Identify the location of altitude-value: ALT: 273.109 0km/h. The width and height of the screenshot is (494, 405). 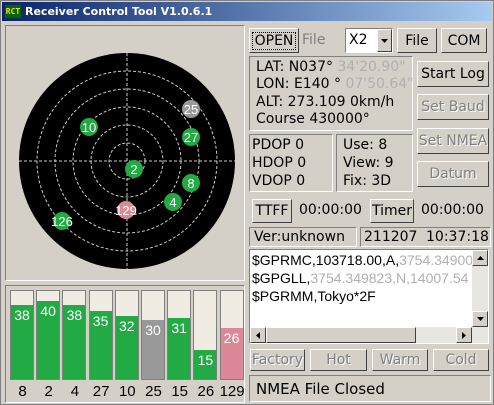
(325, 102).